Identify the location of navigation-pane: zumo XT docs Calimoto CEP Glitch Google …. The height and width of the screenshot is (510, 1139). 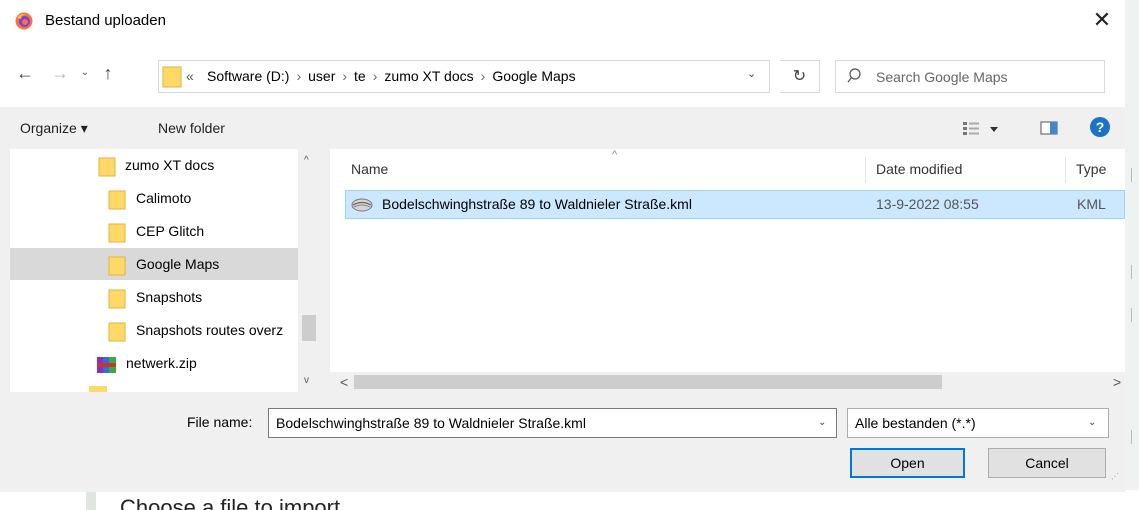
(165, 270).